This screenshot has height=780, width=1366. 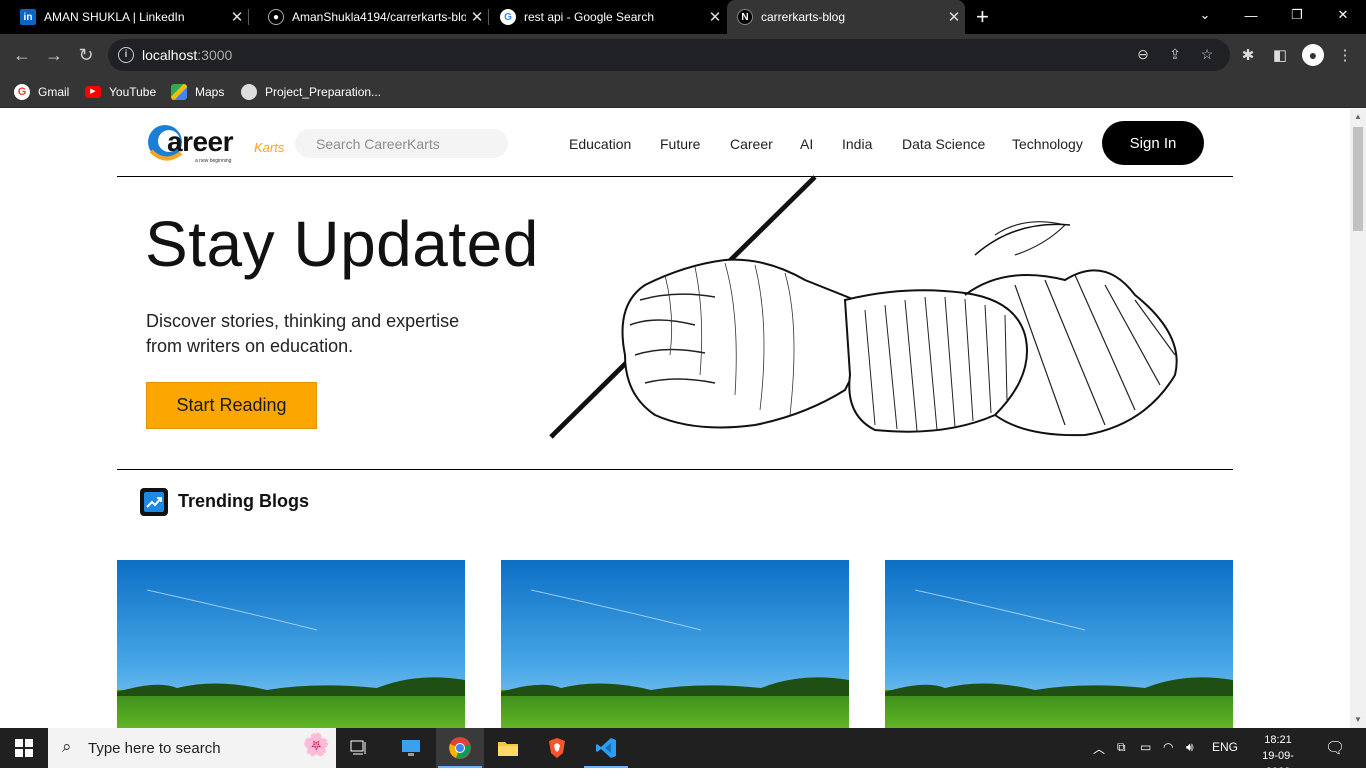 What do you see at coordinates (379, 17) in the screenshot?
I see `tab-title: AmanShukla4194/carrerkarts-blog` at bounding box center [379, 17].